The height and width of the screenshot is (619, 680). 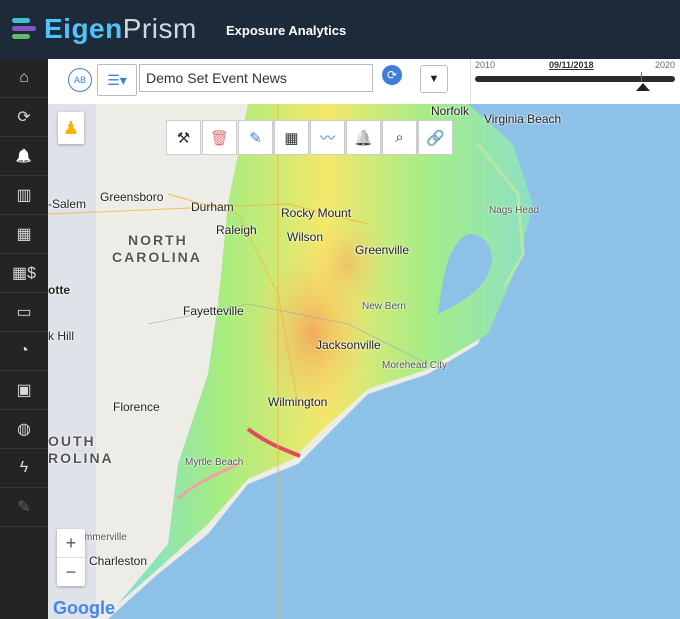 I want to click on ab-compare-button: AB, so click(x=80, y=80).